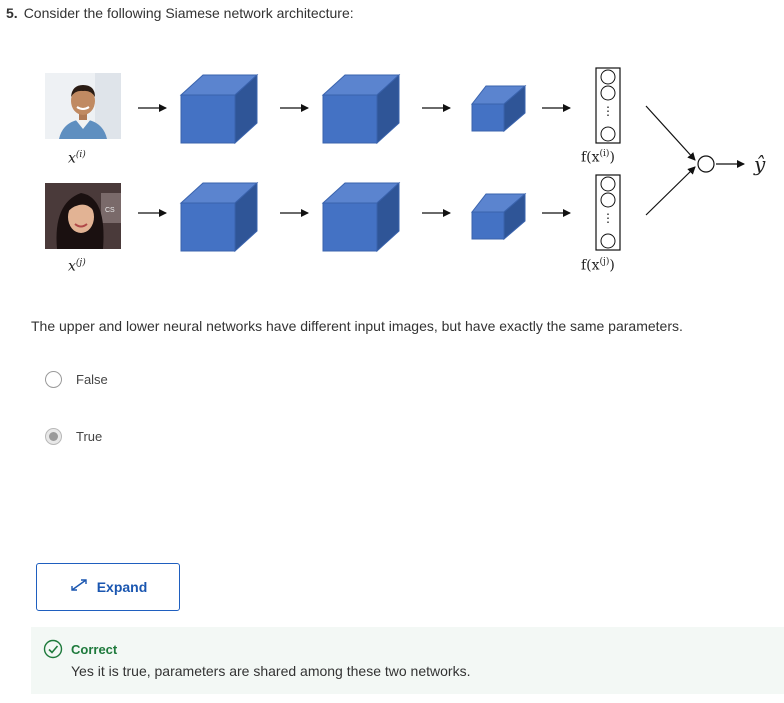 Image resolution: width=784 pixels, height=703 pixels. I want to click on output-node, so click(706, 164).